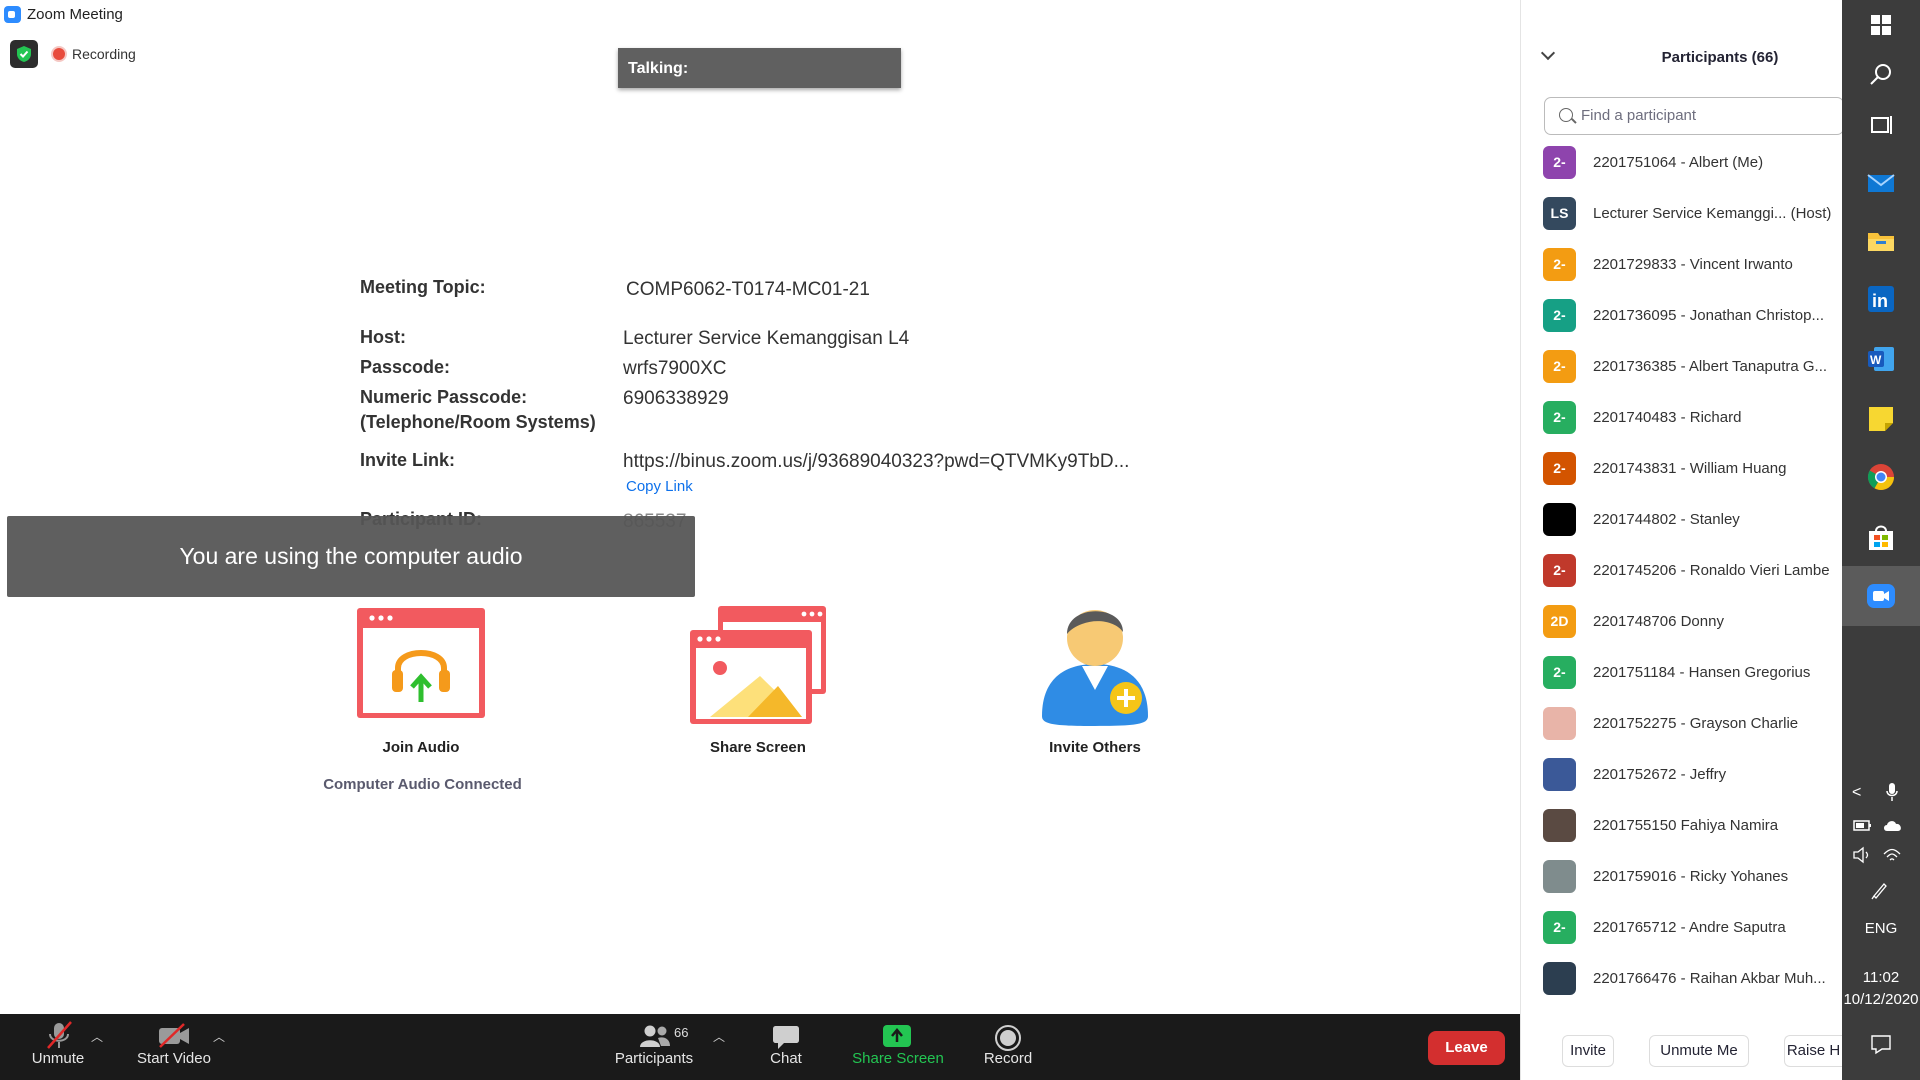 This screenshot has height=1080, width=1920. Describe the element at coordinates (405, 367) in the screenshot. I see `passcode-label: Passcode:` at that location.